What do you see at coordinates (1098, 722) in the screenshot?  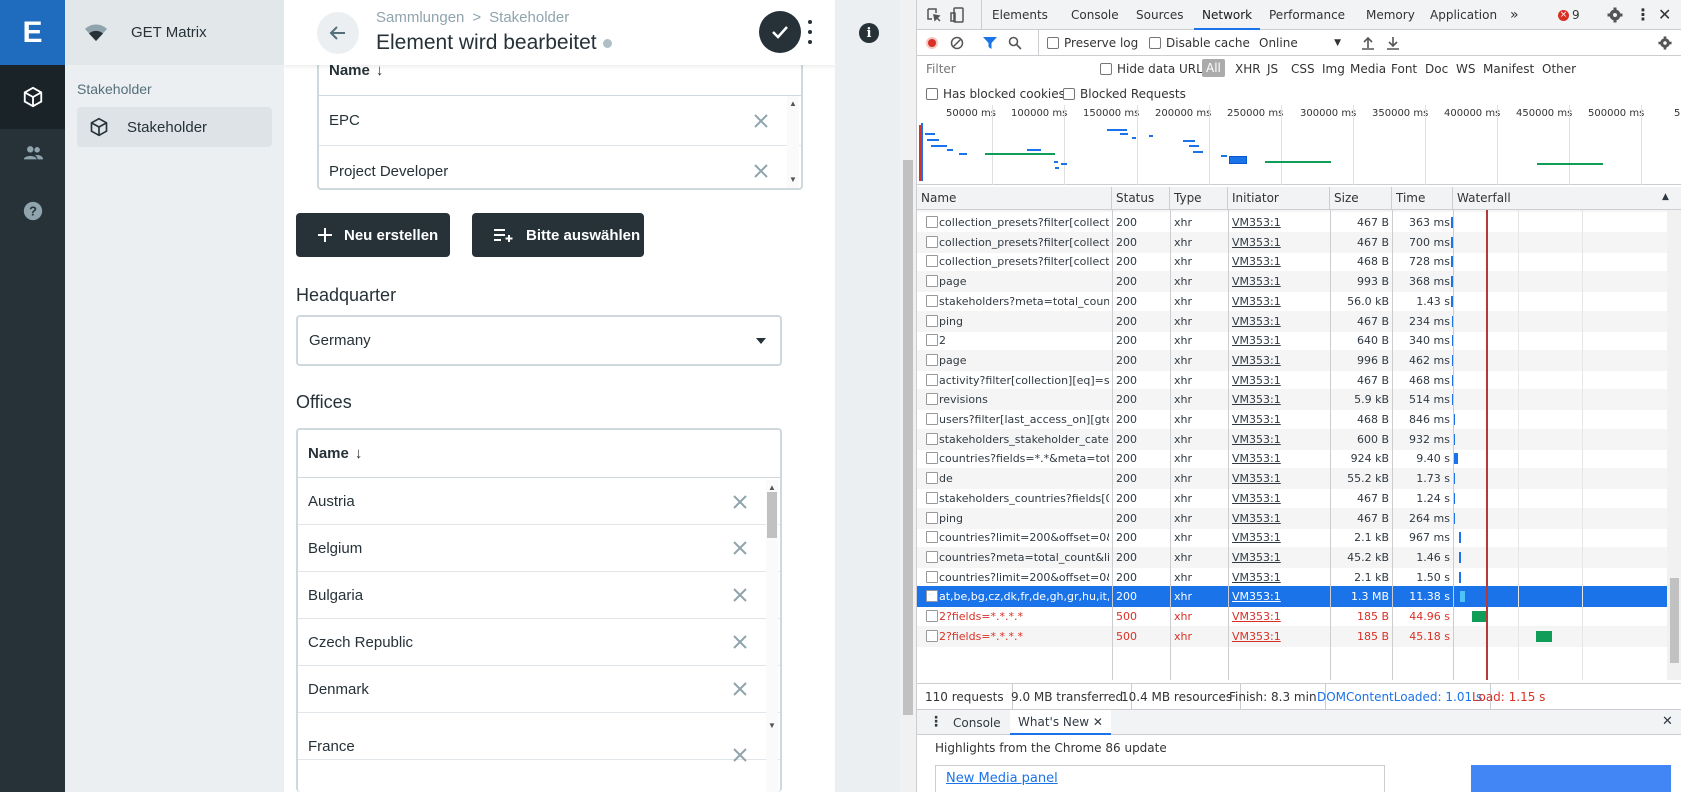 I see `close-tab-icon: ✕` at bounding box center [1098, 722].